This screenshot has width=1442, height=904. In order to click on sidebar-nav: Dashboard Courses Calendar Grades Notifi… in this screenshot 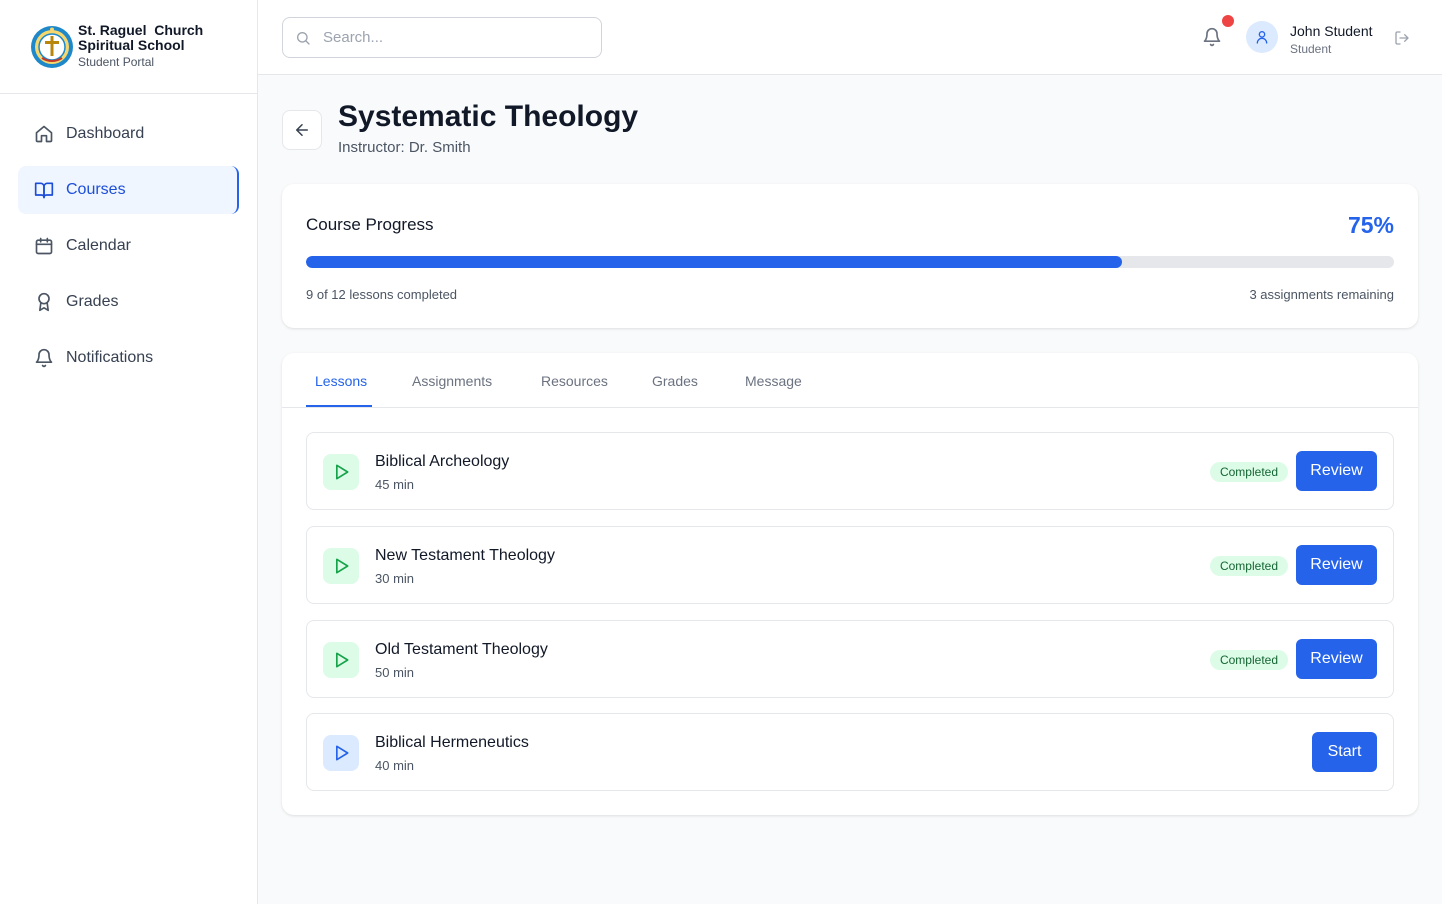, I will do `click(128, 238)`.